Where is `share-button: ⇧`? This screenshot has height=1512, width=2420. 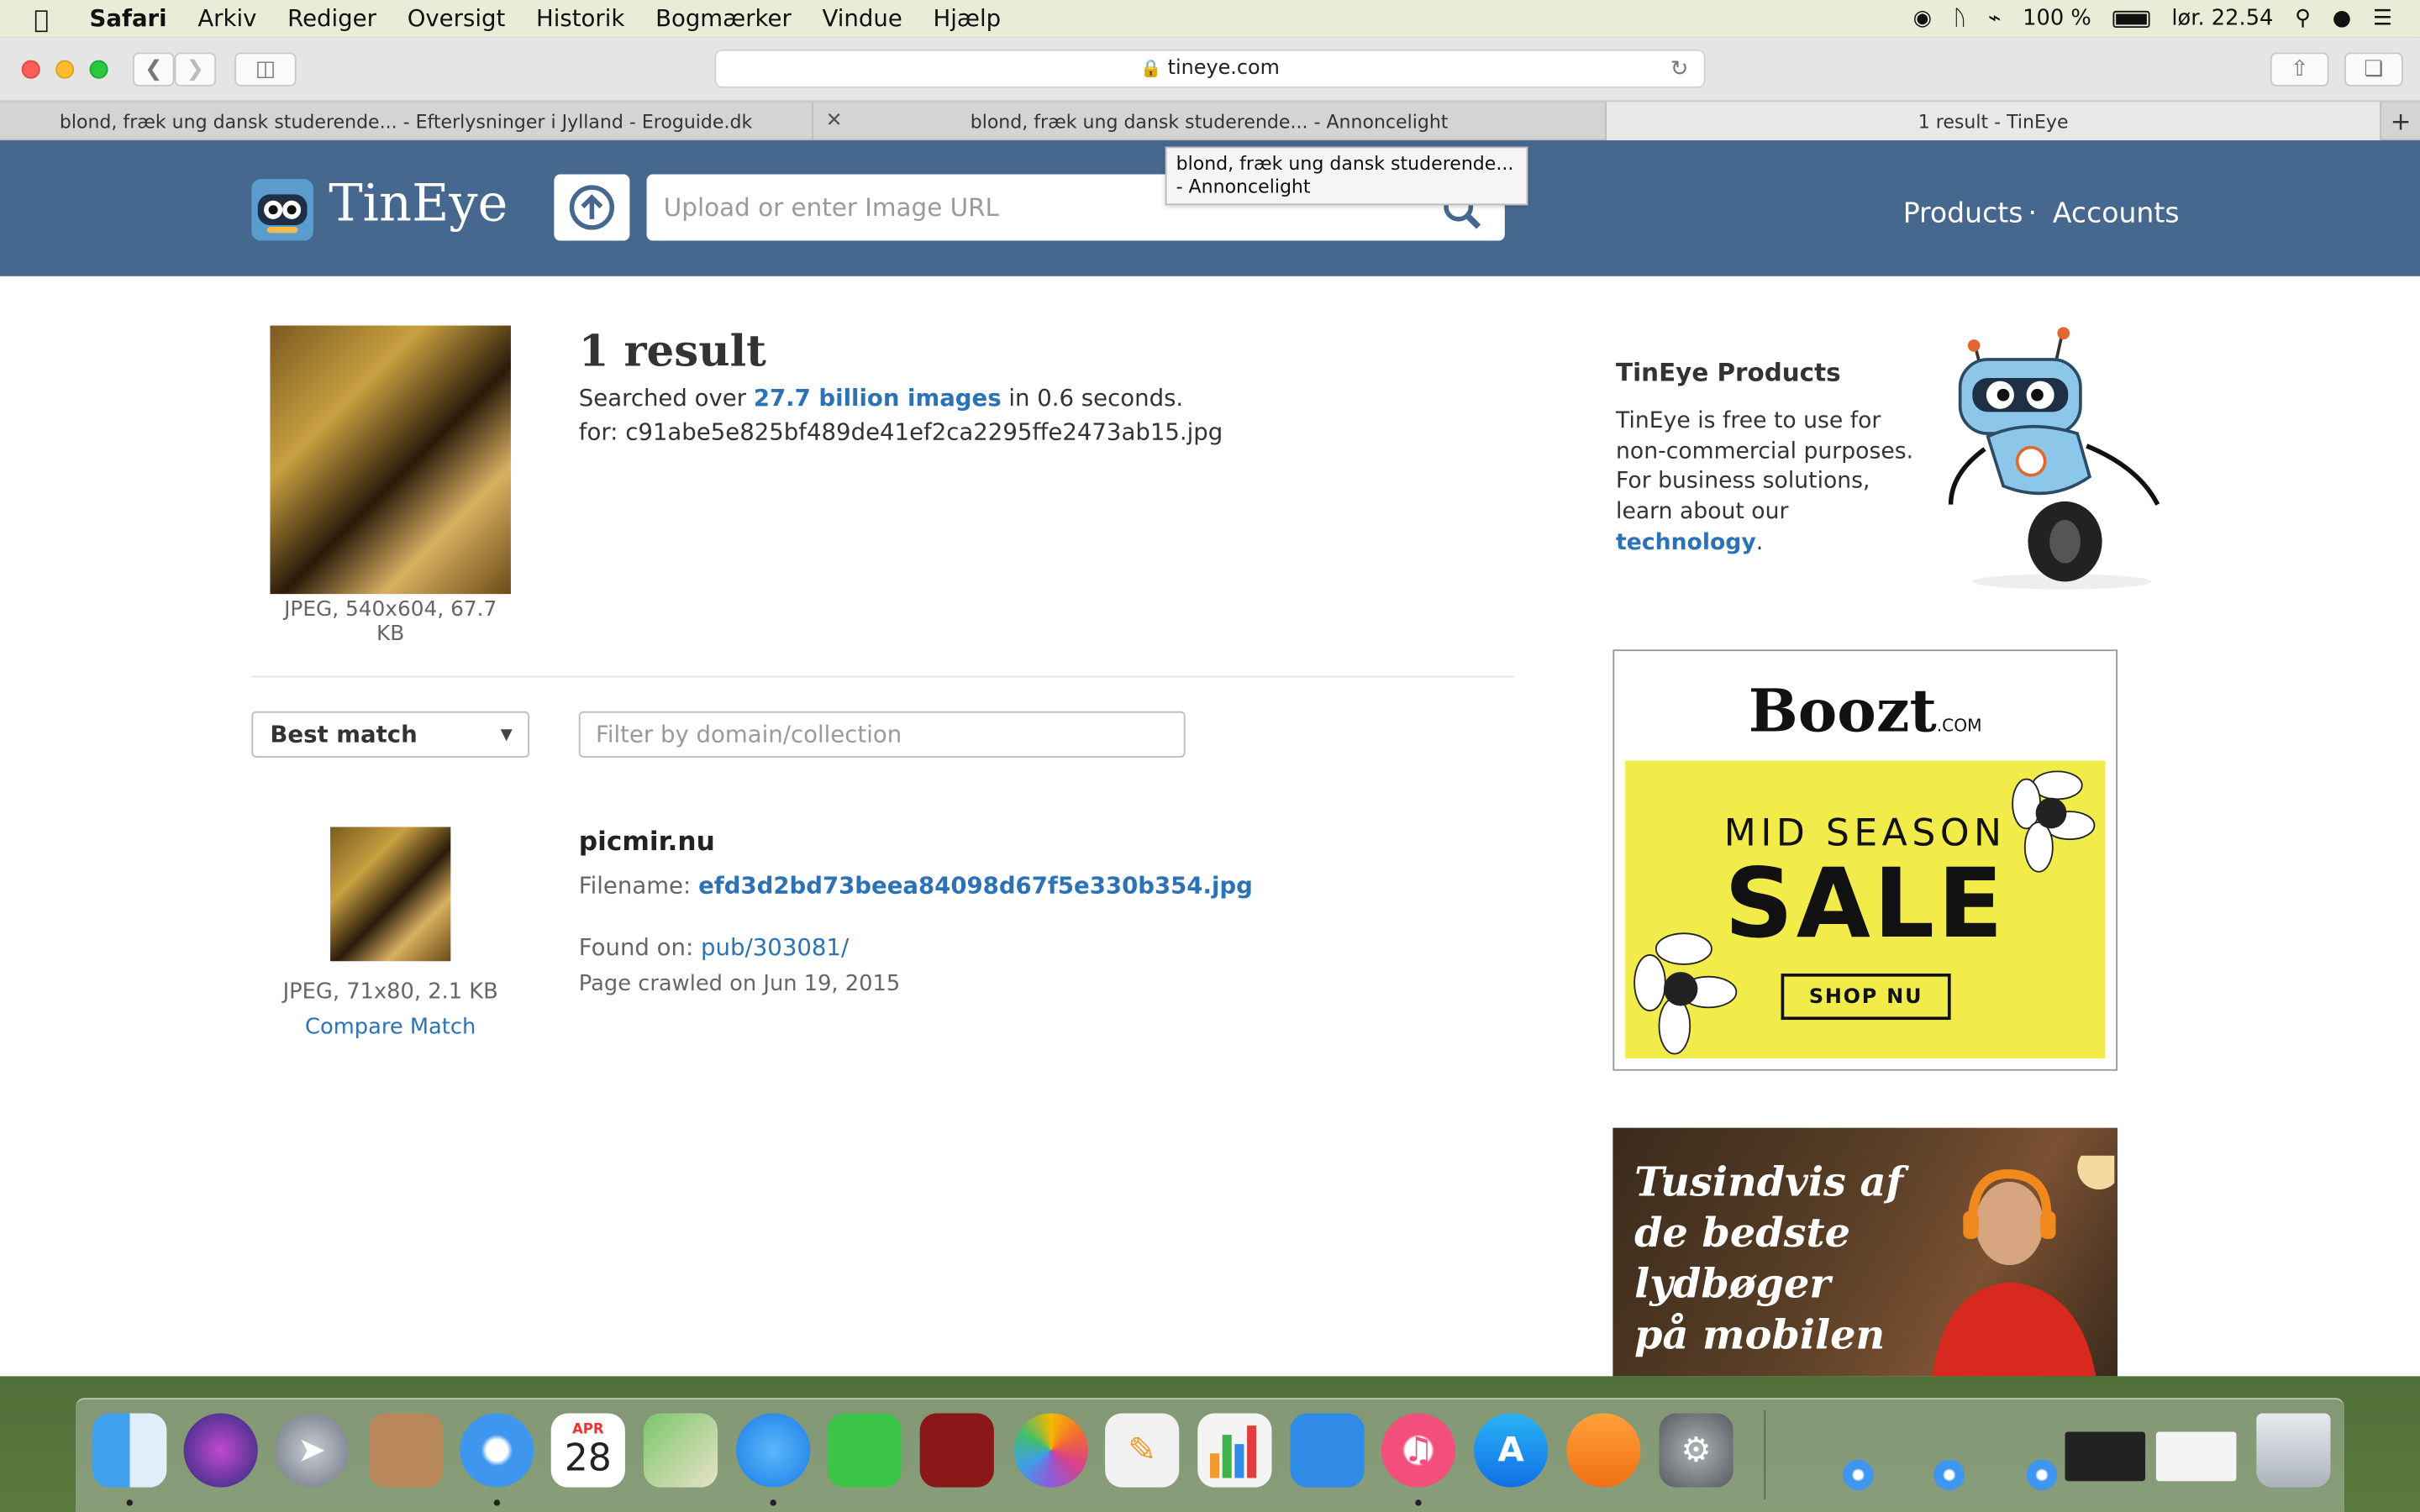 share-button: ⇧ is located at coordinates (2299, 69).